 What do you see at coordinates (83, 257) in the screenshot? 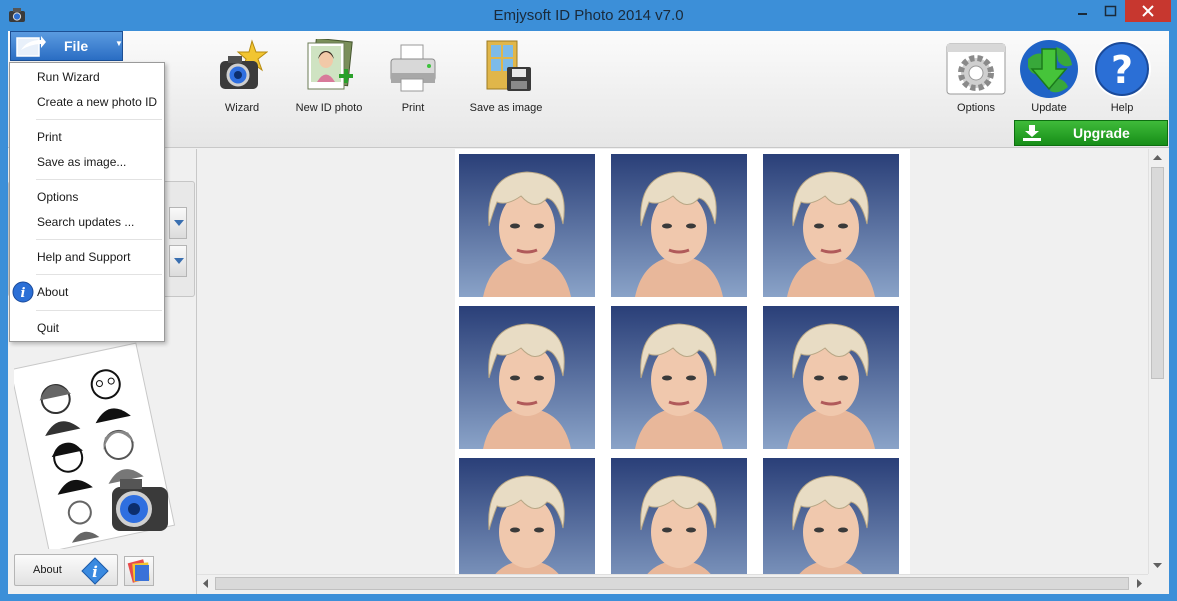
I see `menu-item-help-and-support: Help and Support` at bounding box center [83, 257].